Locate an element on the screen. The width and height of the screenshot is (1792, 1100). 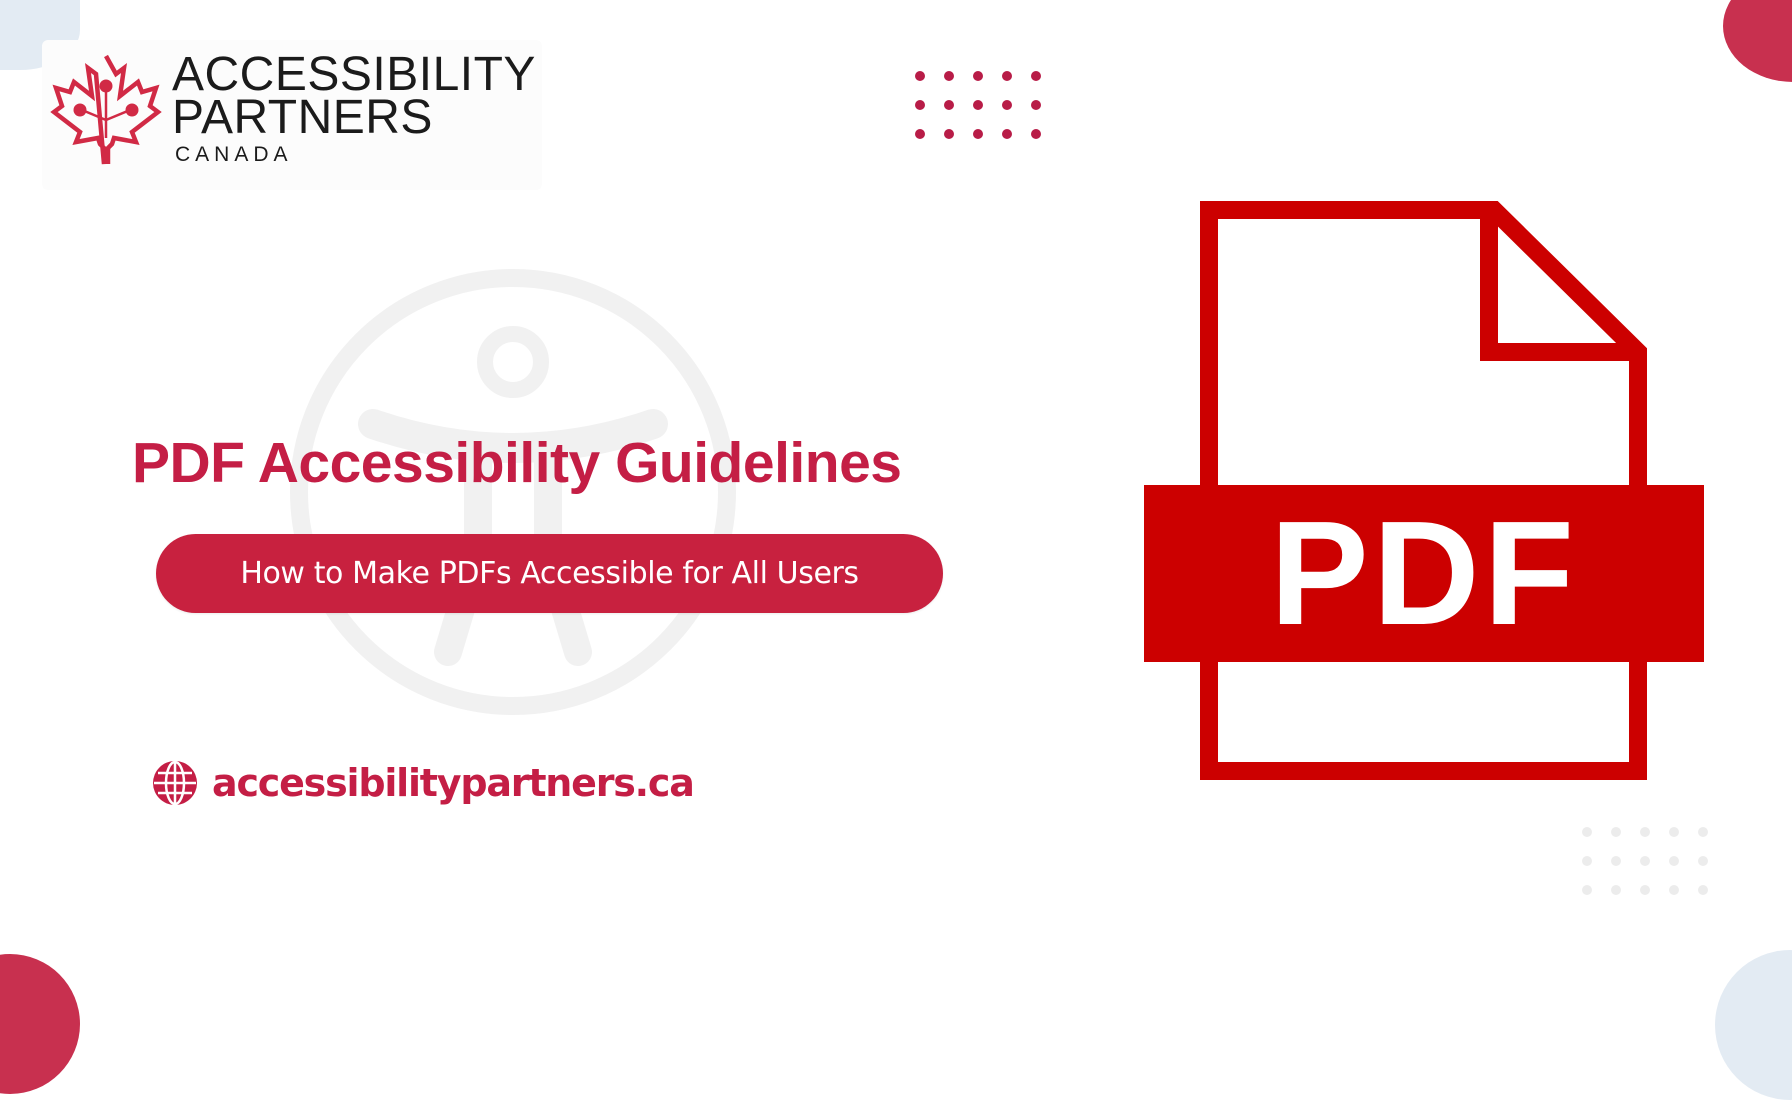
maple-leaf-circuit-icon is located at coordinates (106, 110).